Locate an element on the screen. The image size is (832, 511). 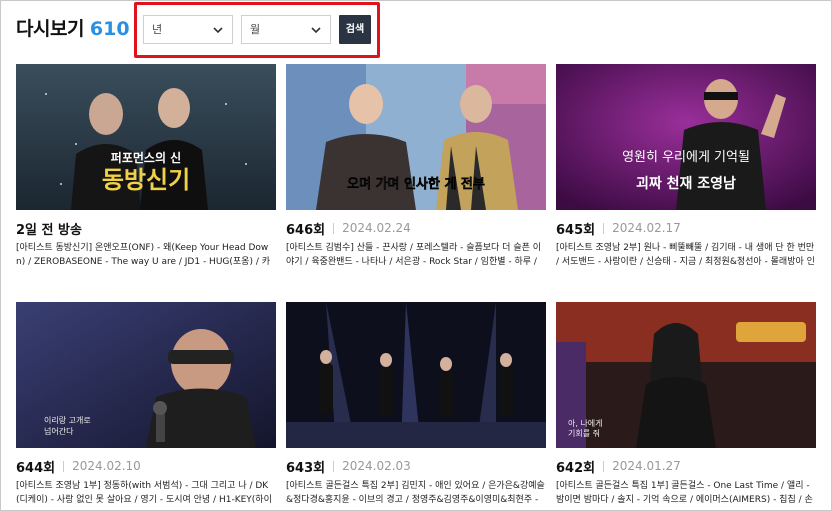
episode-number: 643회 is located at coordinates (305, 466).